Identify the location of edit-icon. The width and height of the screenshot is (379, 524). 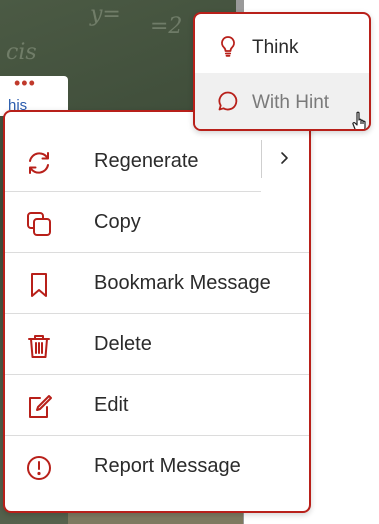
(40, 406).